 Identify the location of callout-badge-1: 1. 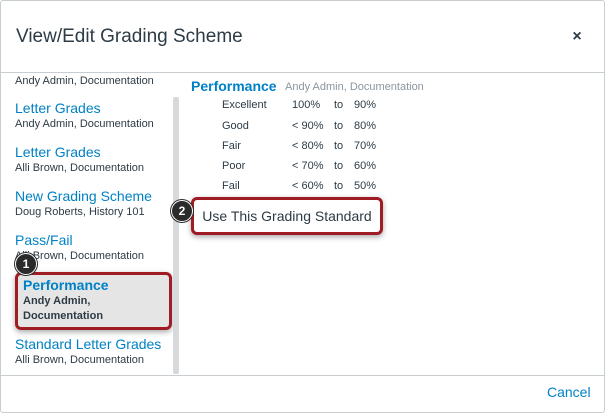
(26, 264).